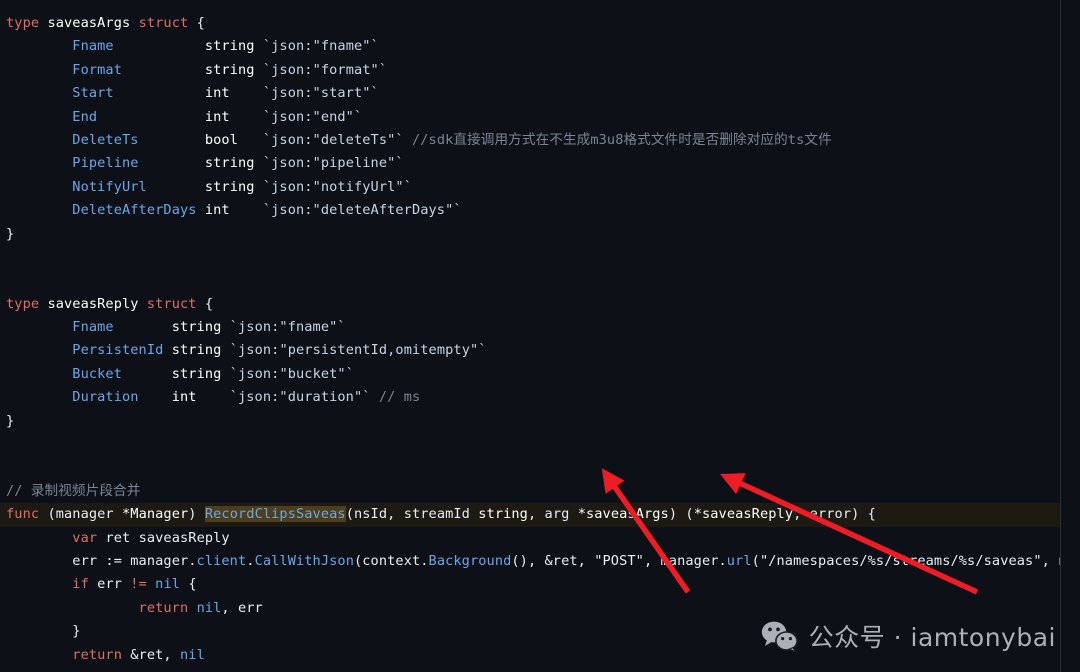 This screenshot has width=1080, height=672. Describe the element at coordinates (530, 608) in the screenshot. I see `code-line: return nil, err` at that location.